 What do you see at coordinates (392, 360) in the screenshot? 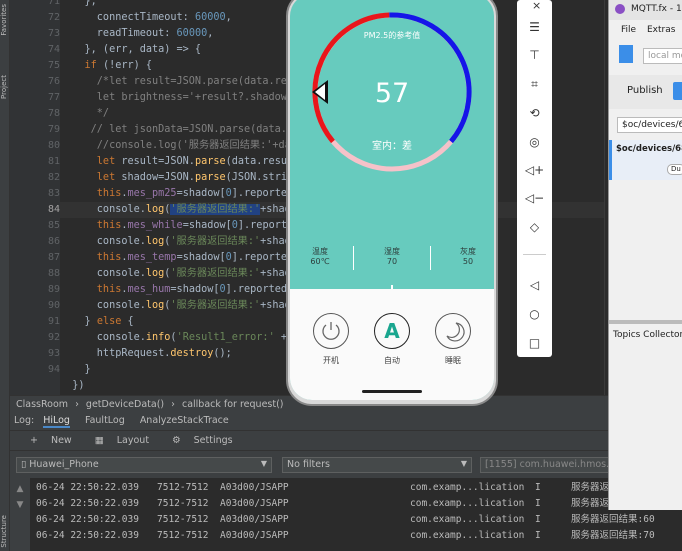
I see `auto-label: 自动` at bounding box center [392, 360].